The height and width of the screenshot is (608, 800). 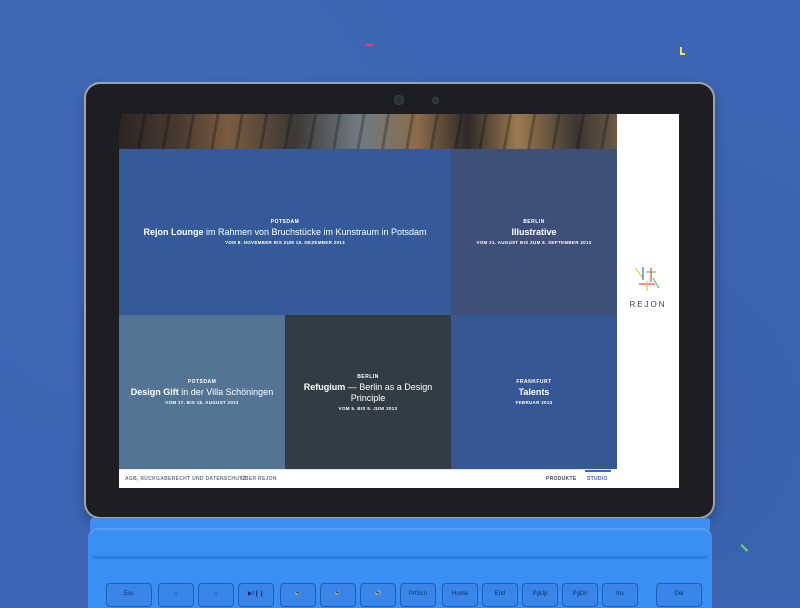 I want to click on hero-photo, so click(x=368, y=131).